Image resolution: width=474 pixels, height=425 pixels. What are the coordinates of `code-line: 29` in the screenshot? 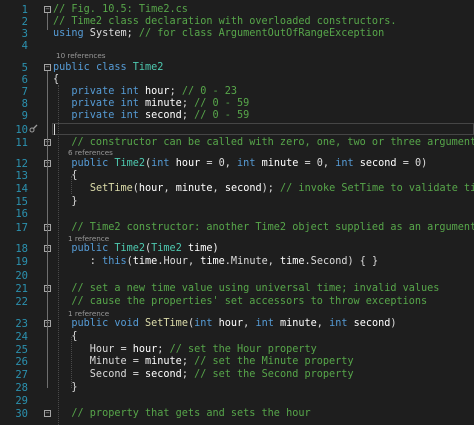 It's located at (237, 401).